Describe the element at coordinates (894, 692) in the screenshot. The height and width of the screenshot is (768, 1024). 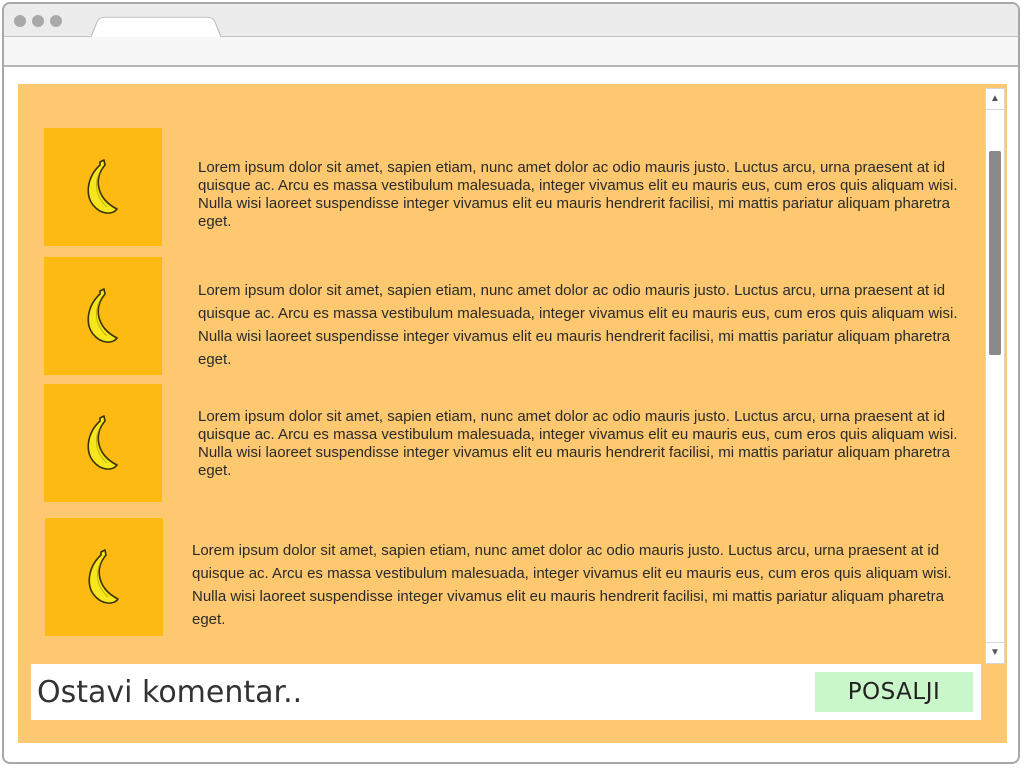
I see `send-button: POSALJI` at that location.